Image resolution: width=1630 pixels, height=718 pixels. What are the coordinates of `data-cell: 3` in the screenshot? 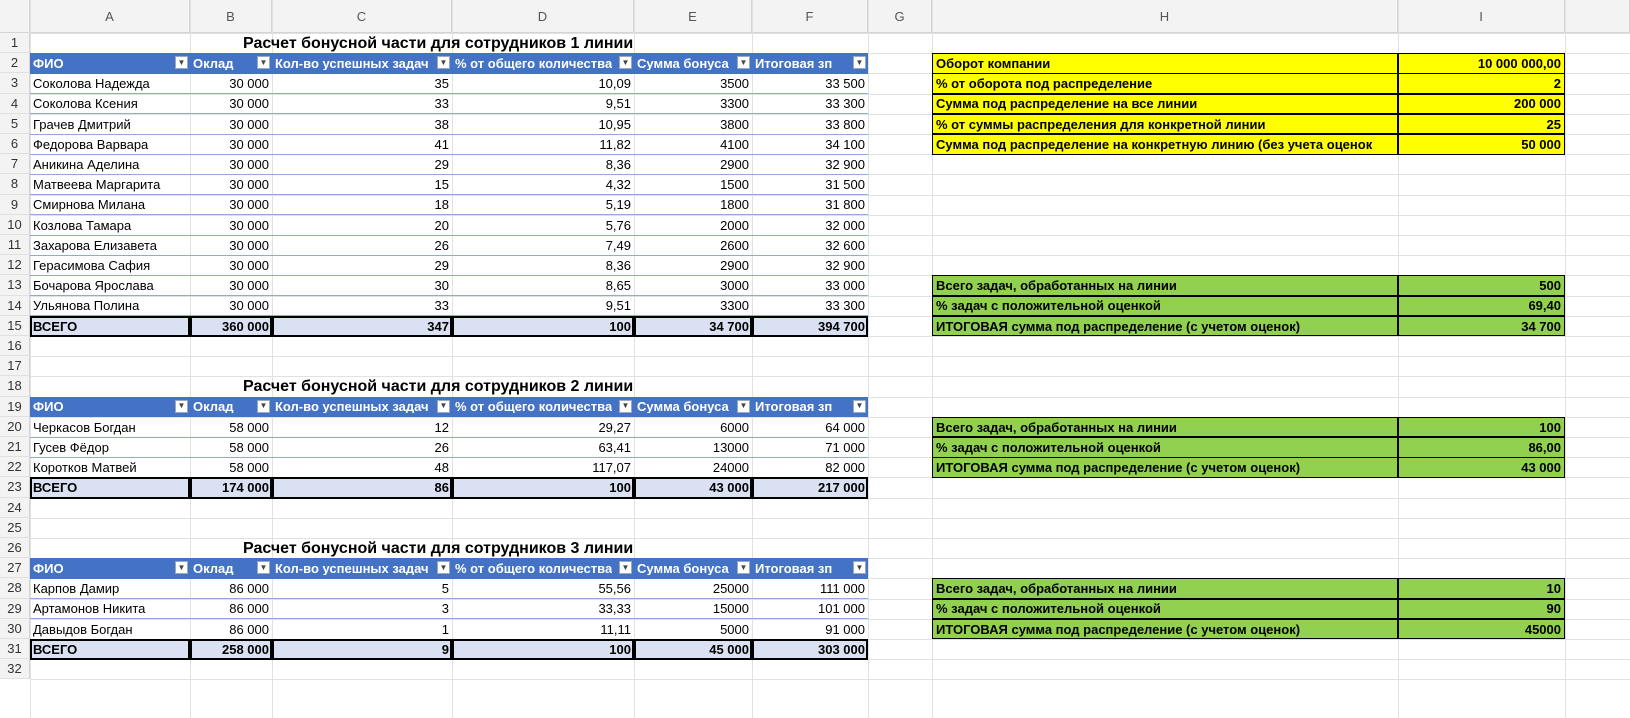 It's located at (362, 609).